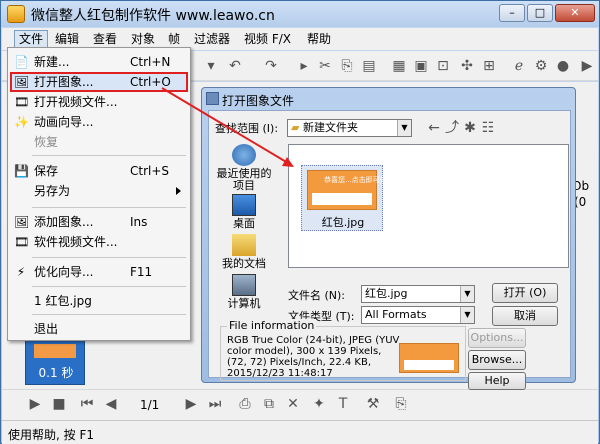 The width and height of the screenshot is (600, 444). Describe the element at coordinates (225, 125) in the screenshot. I see `annotation-line` at that location.